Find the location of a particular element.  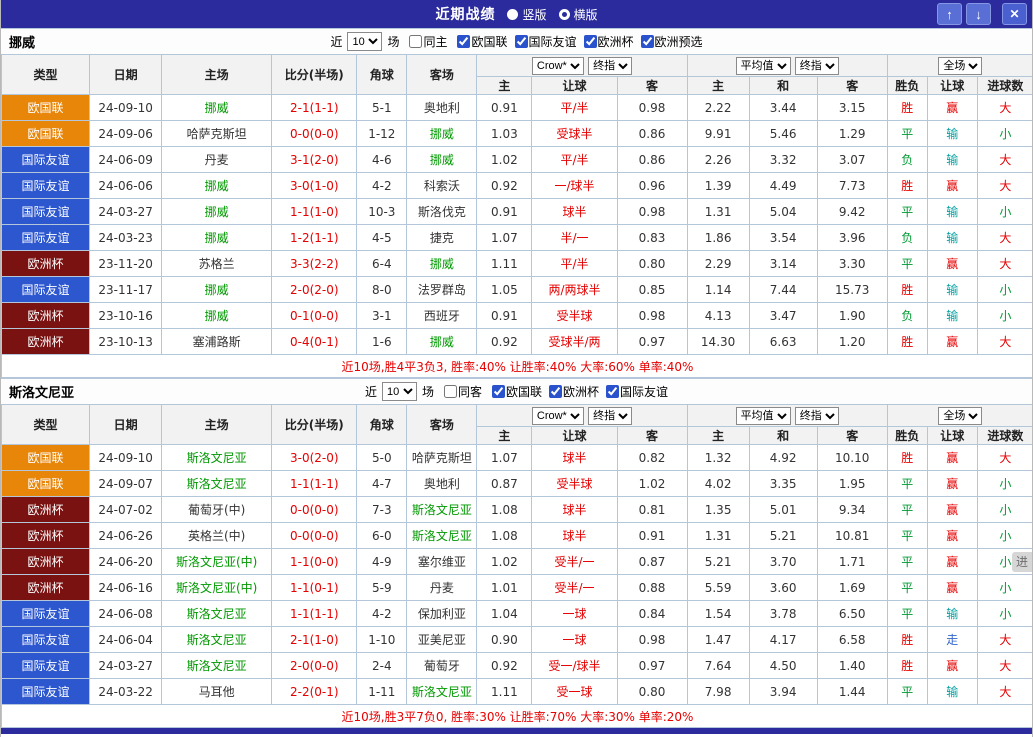

away-team-link: 斯洛伐克 is located at coordinates (442, 212).